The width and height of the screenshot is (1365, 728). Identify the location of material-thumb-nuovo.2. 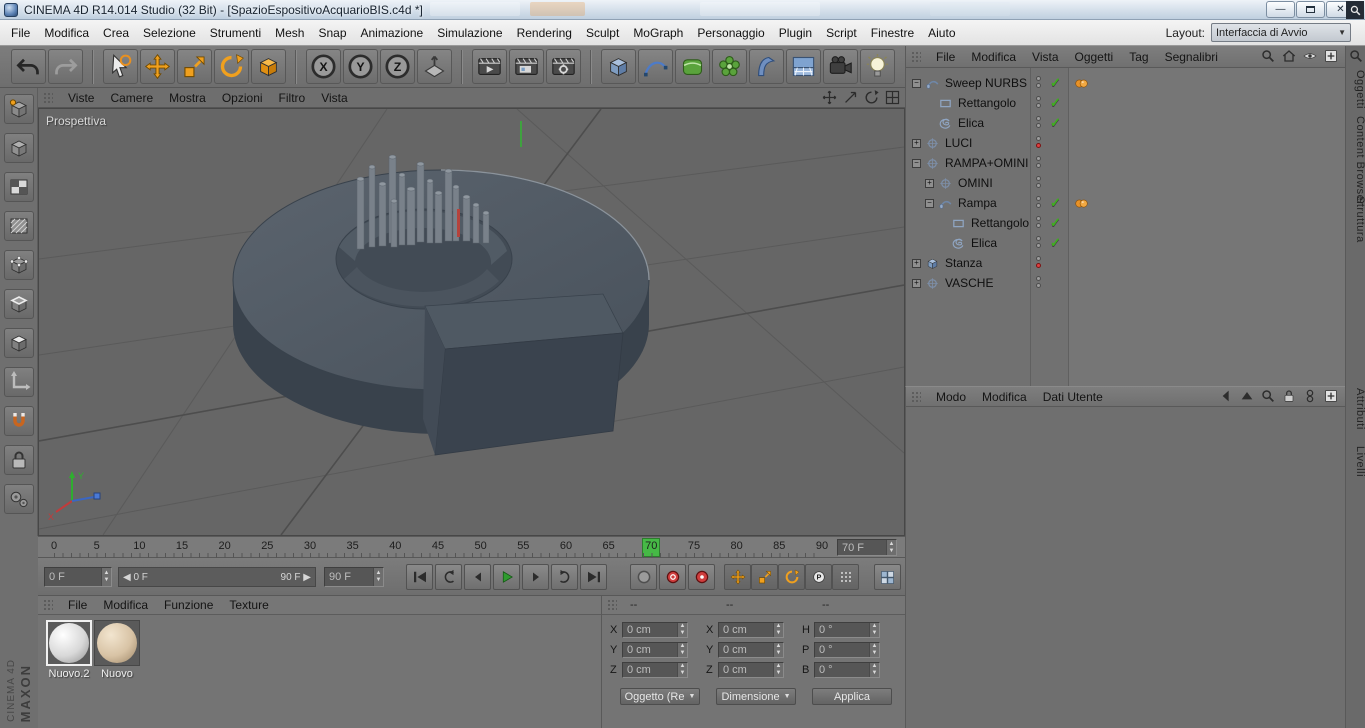
(69, 643).